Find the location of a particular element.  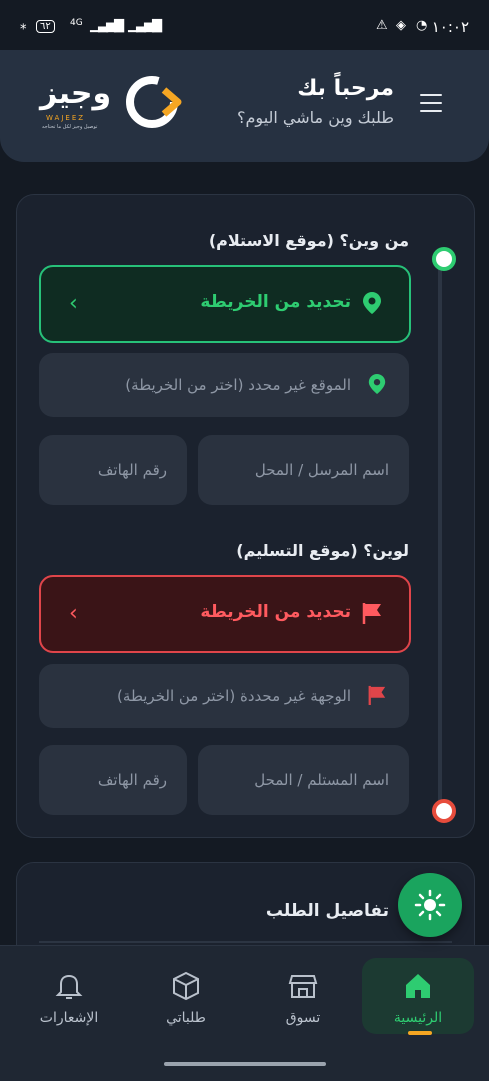

menu-icon is located at coordinates (431, 103).